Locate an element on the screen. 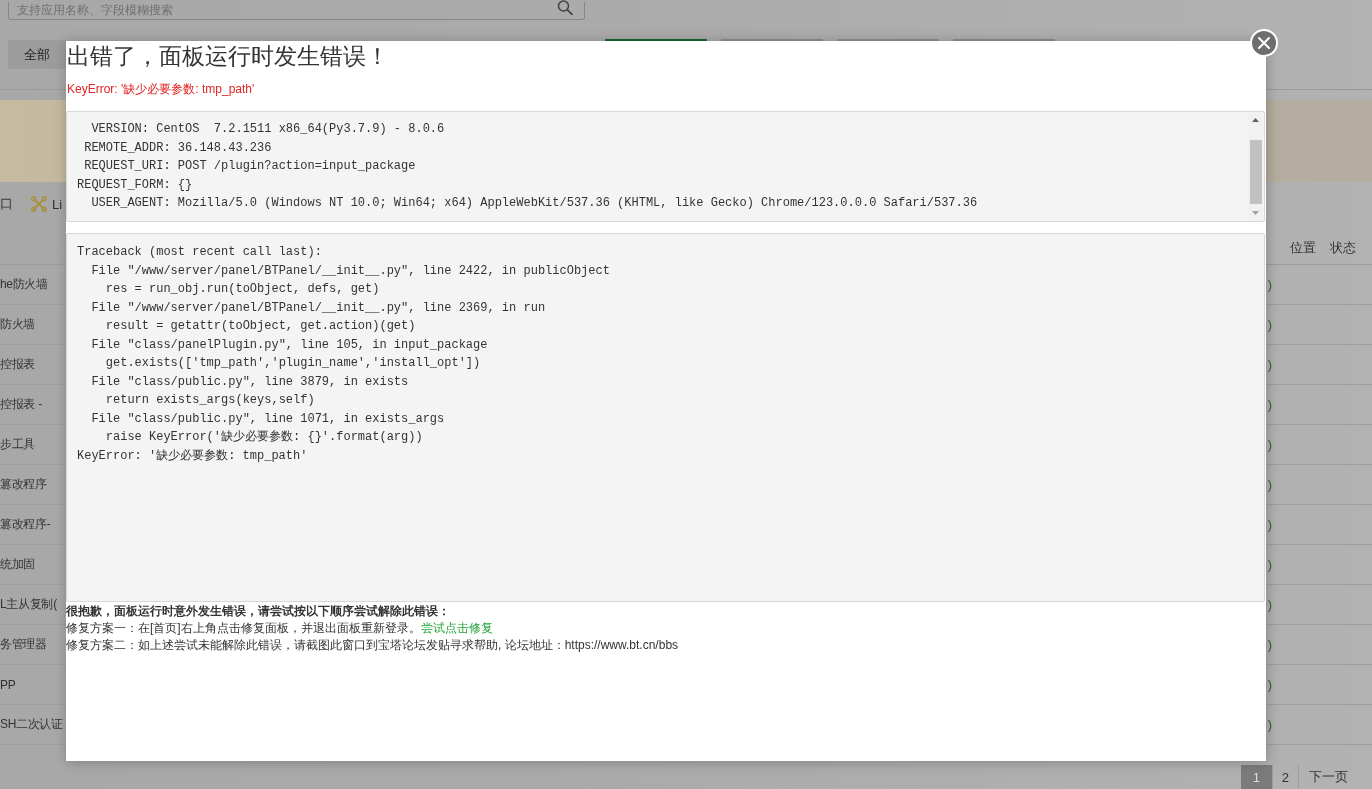 The height and width of the screenshot is (789, 1372). search-icon is located at coordinates (565, 7).